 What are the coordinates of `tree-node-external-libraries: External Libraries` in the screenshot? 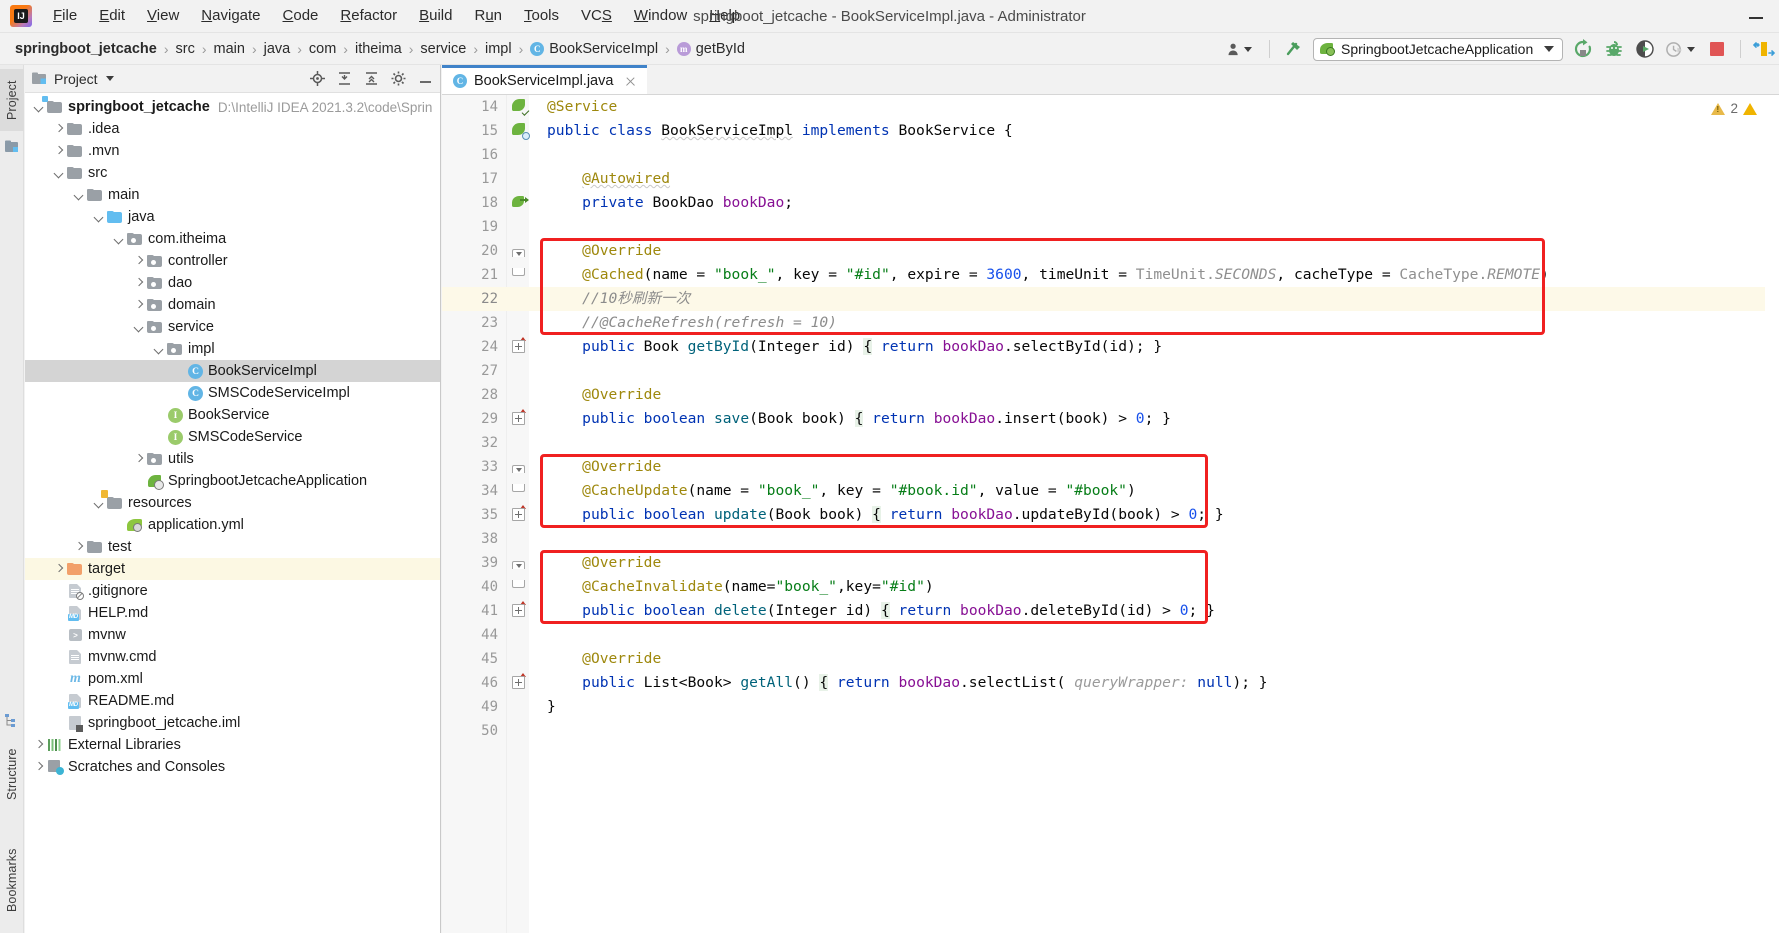 It's located at (232, 745).